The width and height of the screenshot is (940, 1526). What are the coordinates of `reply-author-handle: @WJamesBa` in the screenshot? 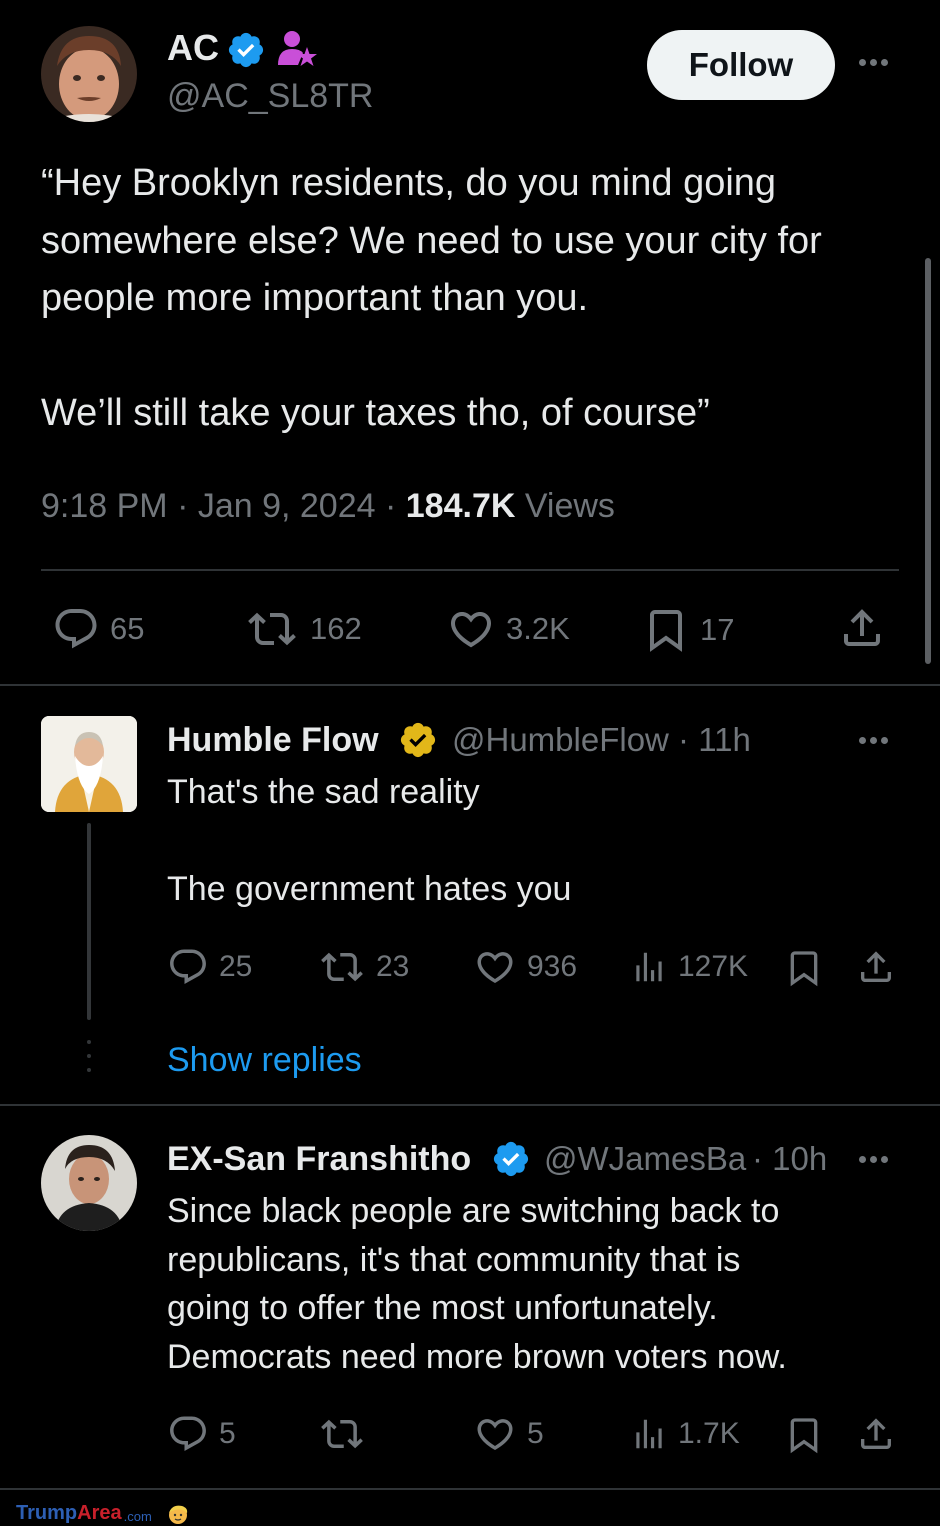 It's located at (646, 1159).